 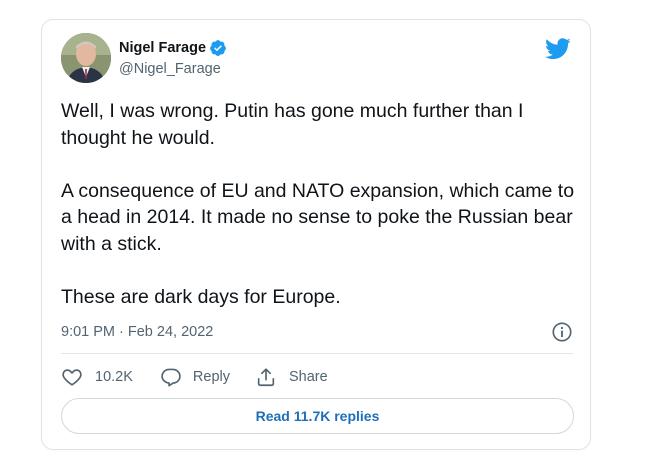 I want to click on reply-button: Reply, so click(x=195, y=377).